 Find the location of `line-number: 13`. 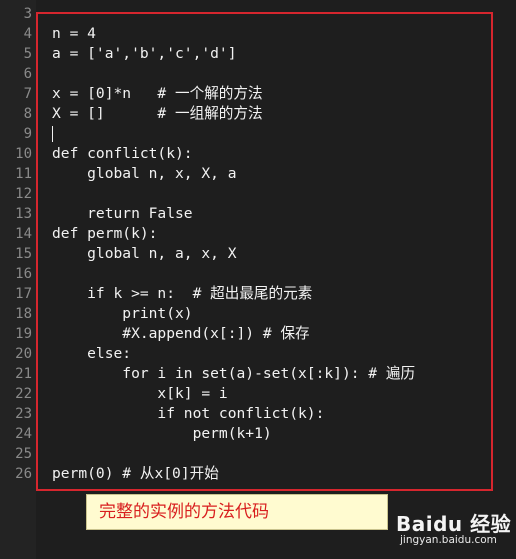

line-number: 13 is located at coordinates (23, 214).